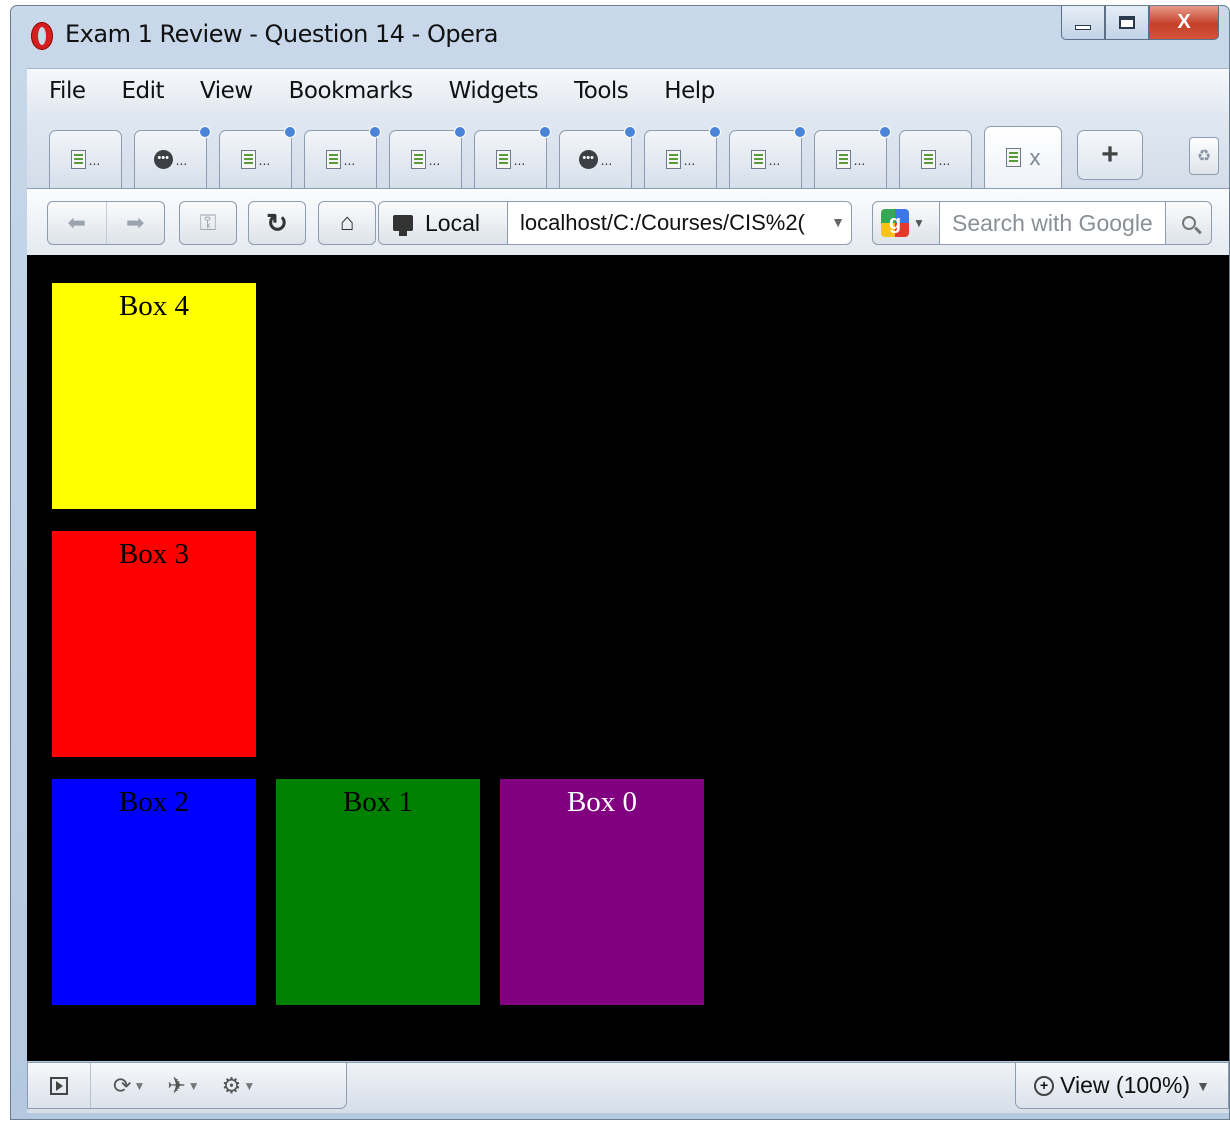 The width and height of the screenshot is (1230, 1121). I want to click on box-label: Box 0, so click(602, 802).